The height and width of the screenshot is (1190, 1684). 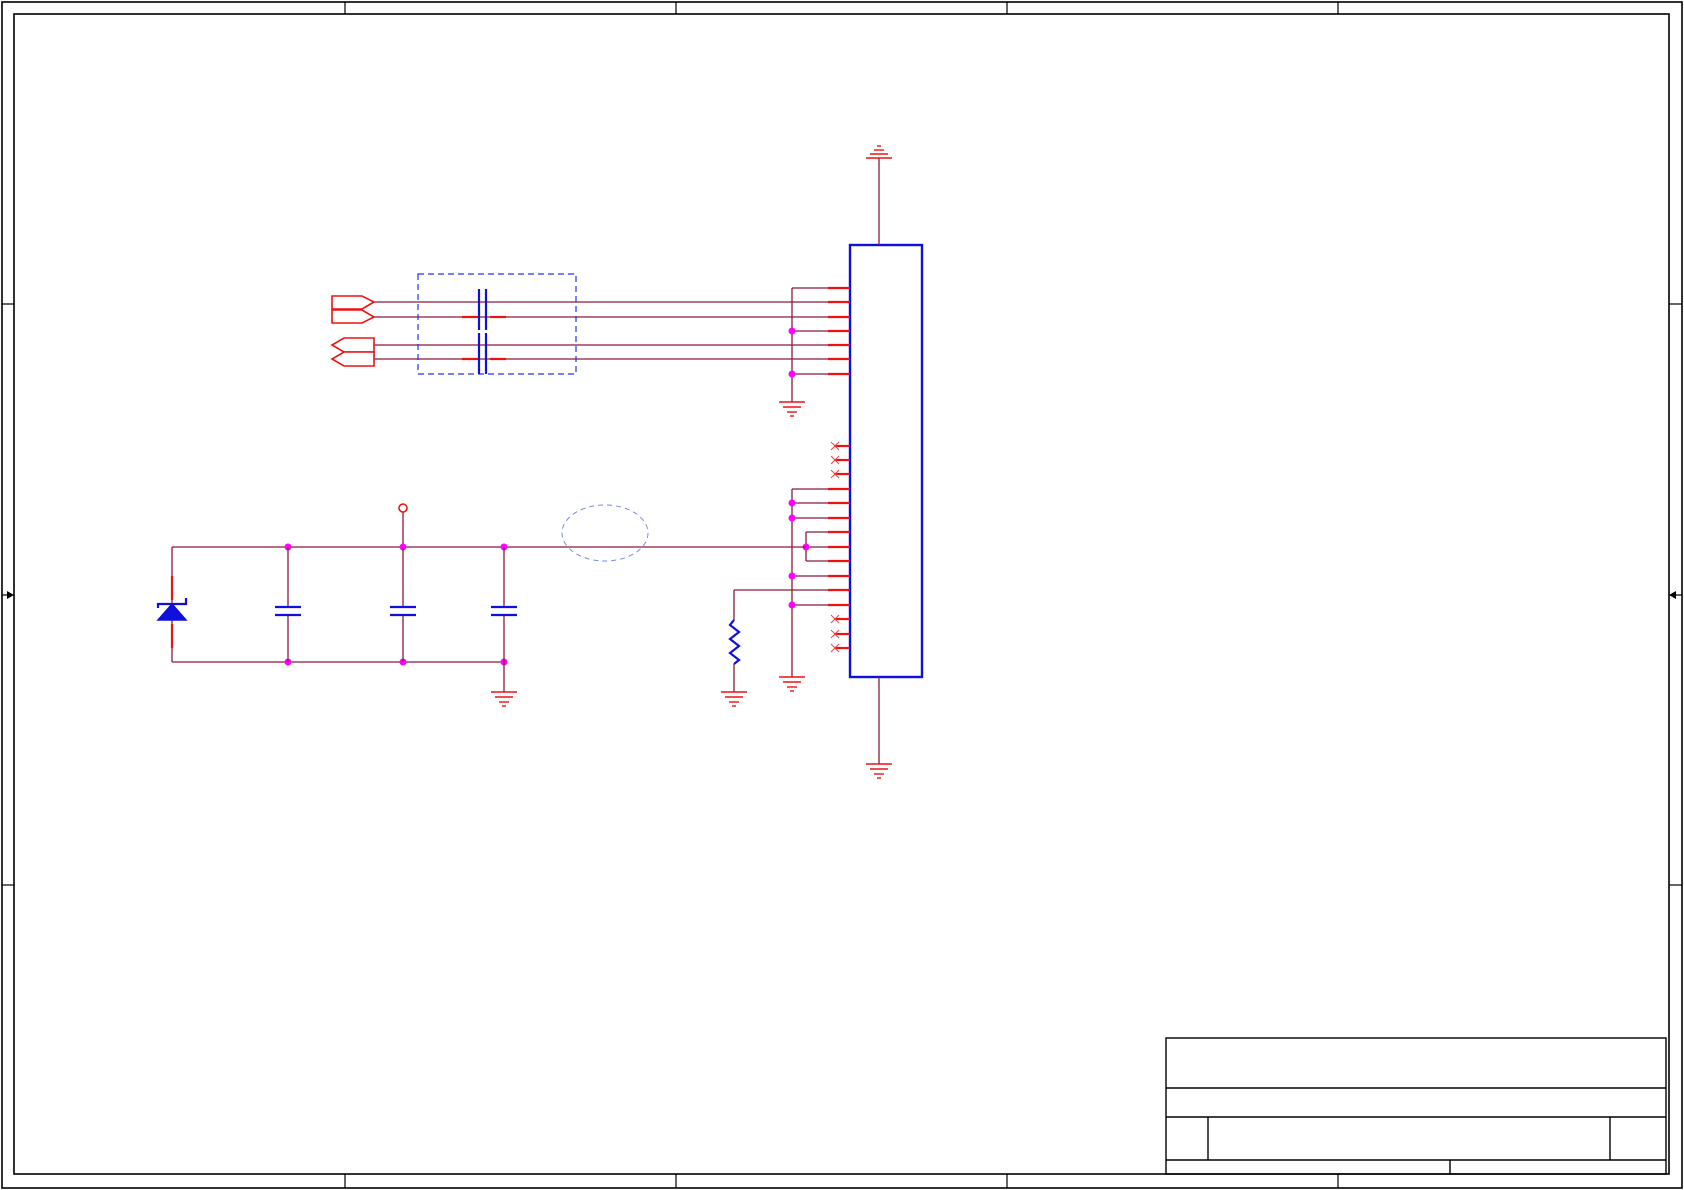 I want to click on bottom-ground-symbol, so click(x=879, y=728).